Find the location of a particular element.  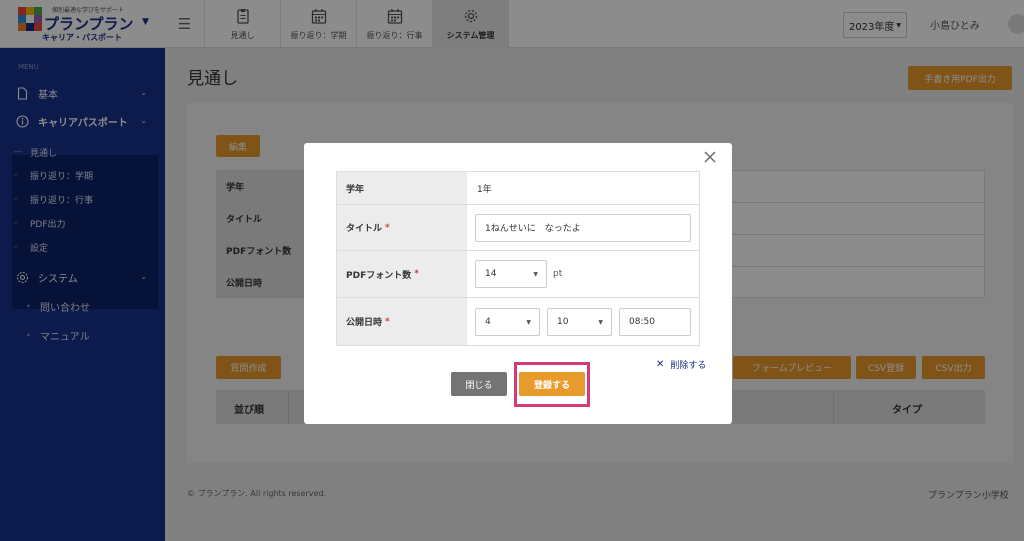

form-cell: 1ねんせいに なったよ is located at coordinates (583, 227).